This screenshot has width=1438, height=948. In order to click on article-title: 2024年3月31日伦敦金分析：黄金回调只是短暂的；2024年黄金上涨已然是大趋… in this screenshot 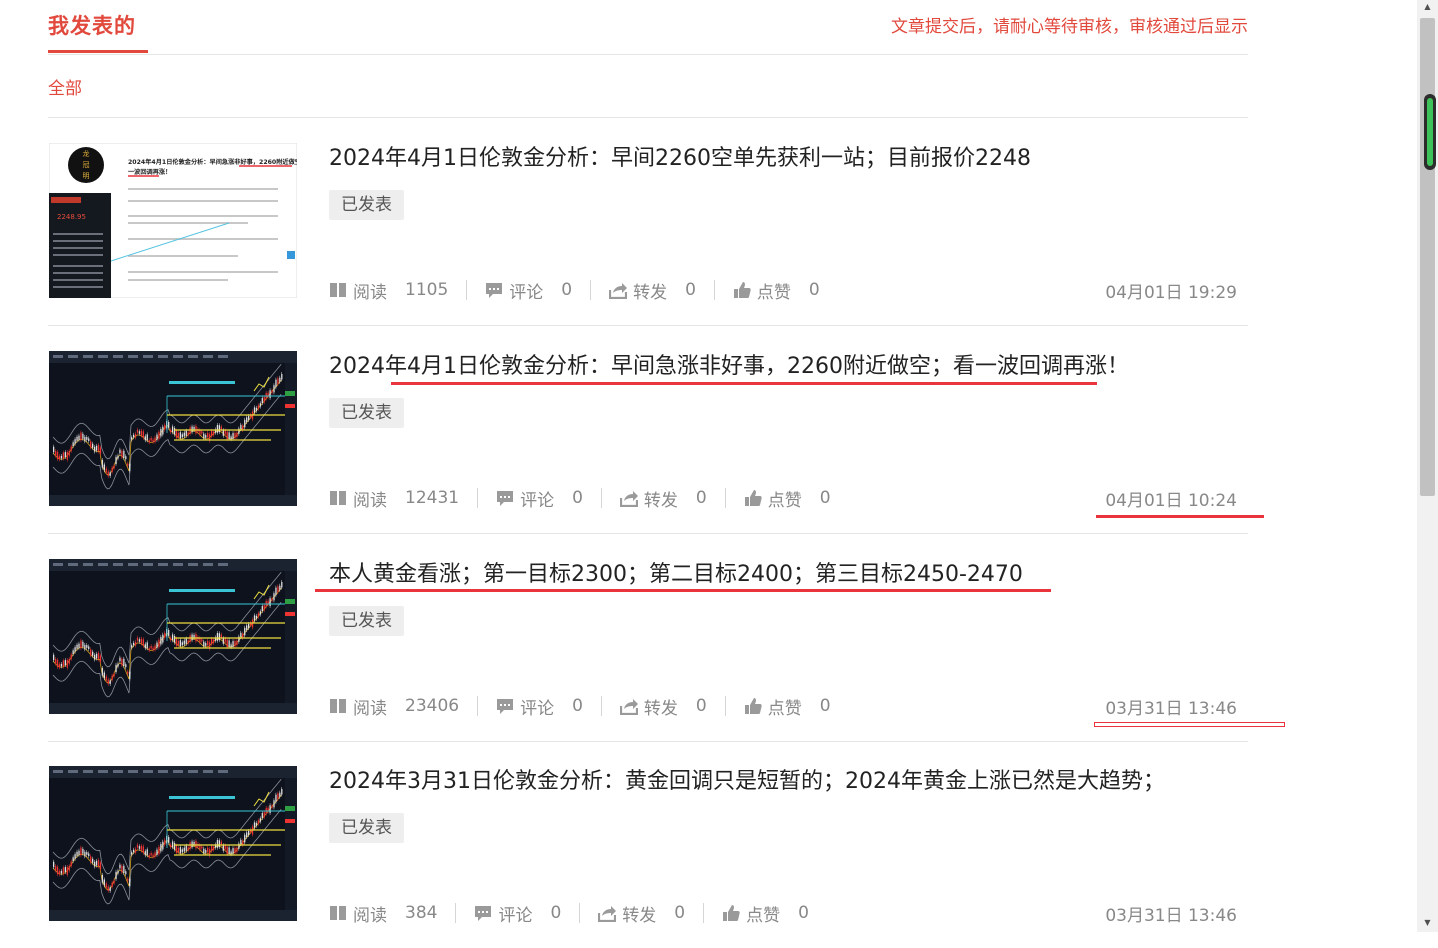, I will do `click(747, 779)`.